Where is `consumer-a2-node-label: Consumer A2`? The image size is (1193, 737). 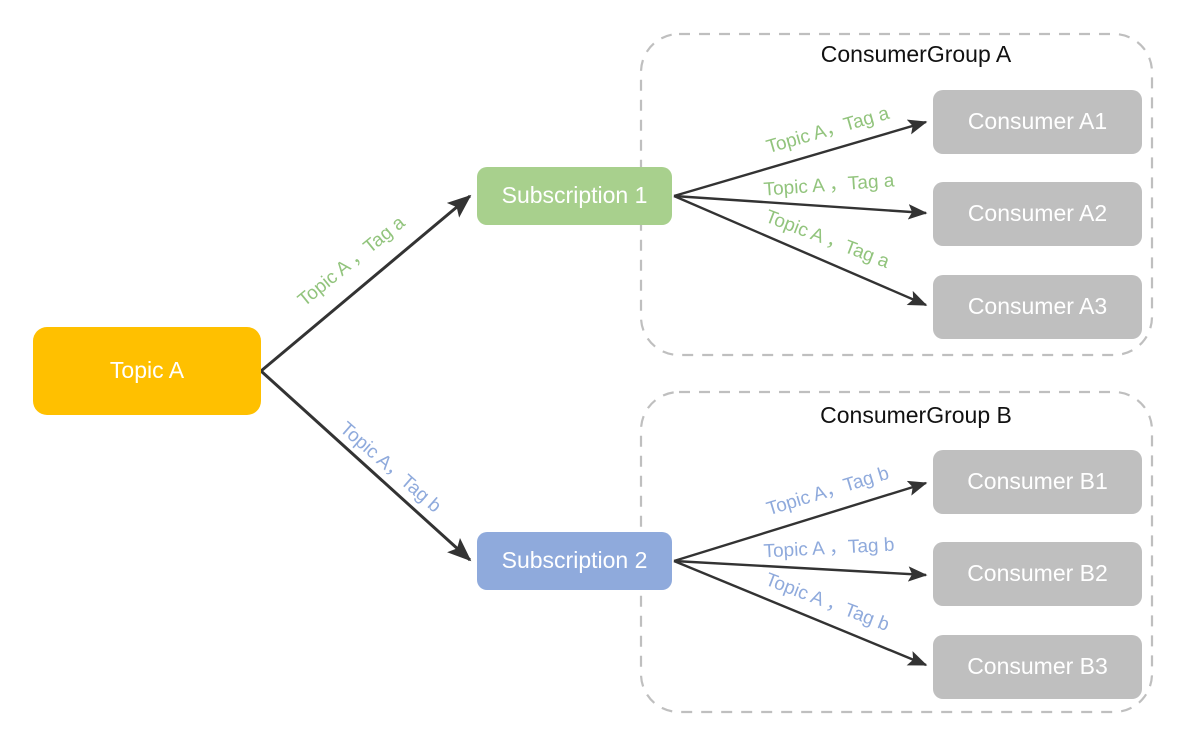 consumer-a2-node-label: Consumer A2 is located at coordinates (1037, 213).